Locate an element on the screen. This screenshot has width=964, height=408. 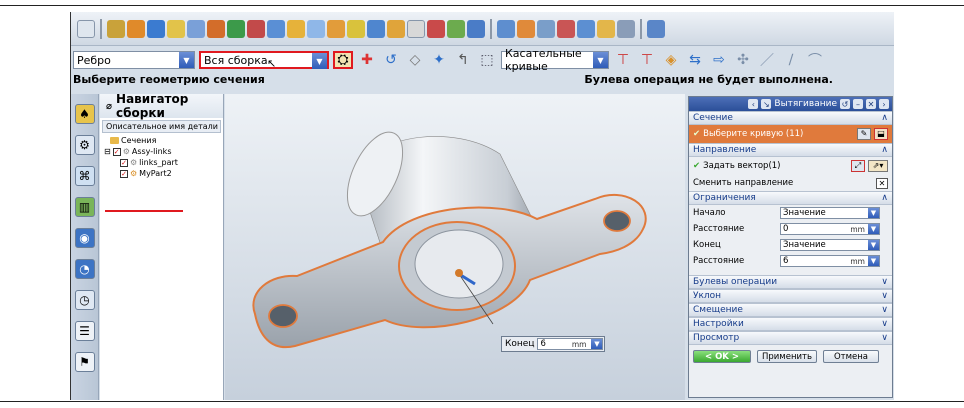
reverse-direction-icon: ✕ is located at coordinates (882, 183).